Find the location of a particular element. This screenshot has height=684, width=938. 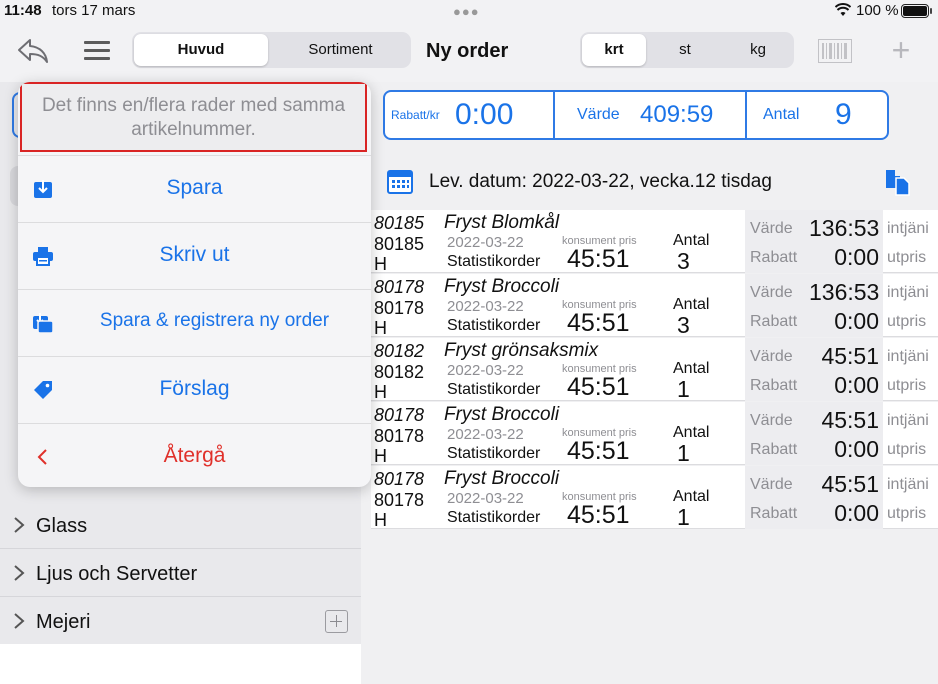

product-name: Fryst Blomkål is located at coordinates (502, 222).